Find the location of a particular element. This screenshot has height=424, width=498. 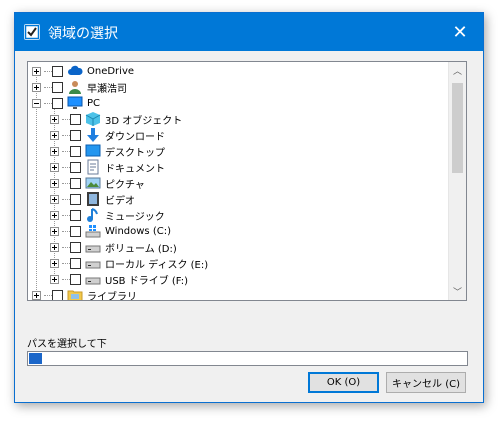

close-button: ✕ is located at coordinates (460, 32).